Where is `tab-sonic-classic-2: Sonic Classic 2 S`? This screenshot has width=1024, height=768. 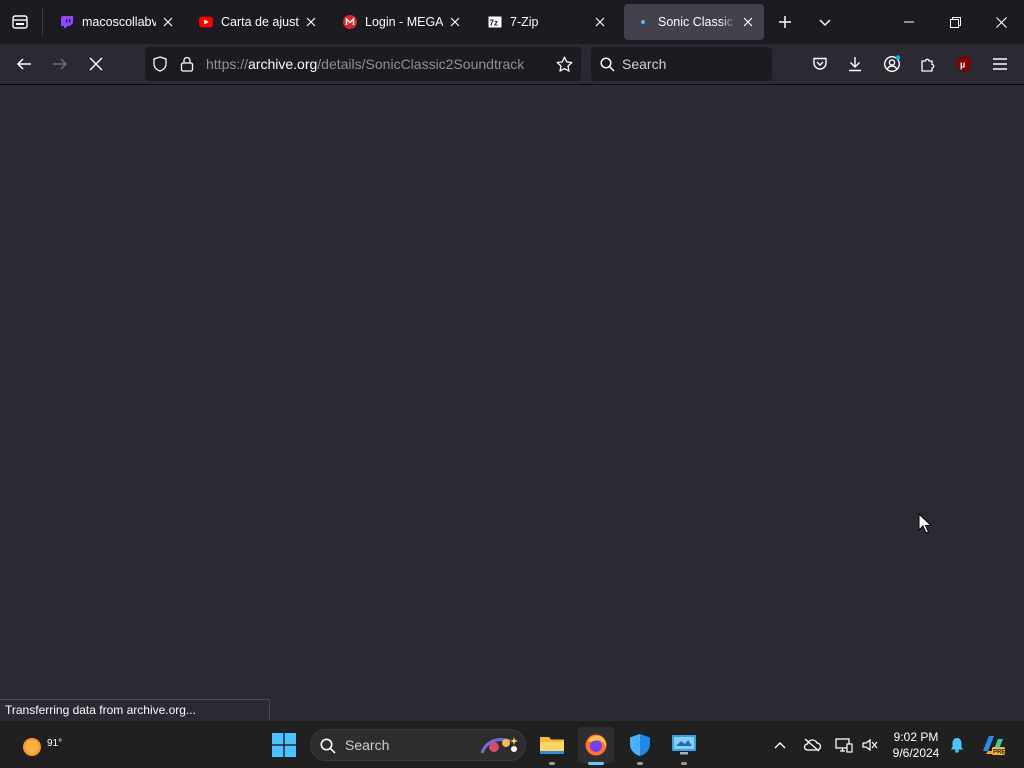 tab-sonic-classic-2: Sonic Classic 2 S is located at coordinates (694, 22).